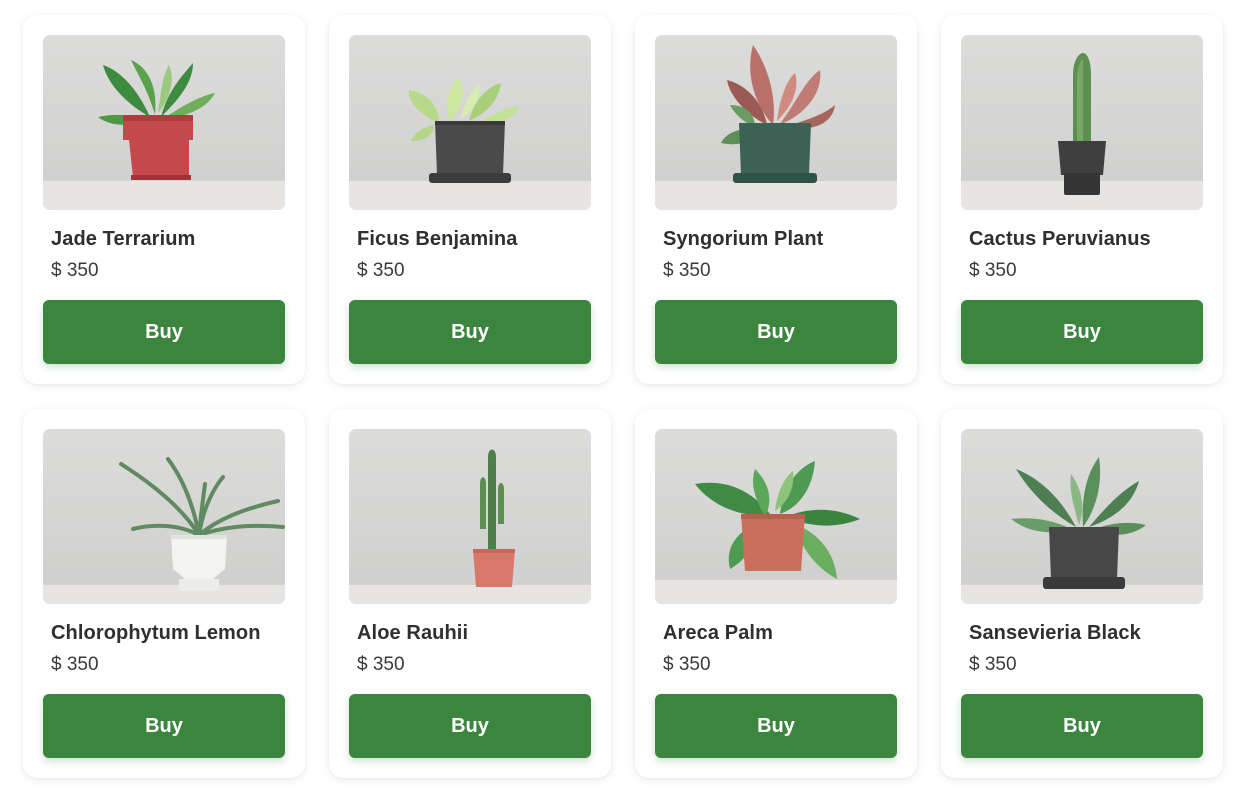  What do you see at coordinates (123, 239) in the screenshot?
I see `product-name: Jade Terrarium` at bounding box center [123, 239].